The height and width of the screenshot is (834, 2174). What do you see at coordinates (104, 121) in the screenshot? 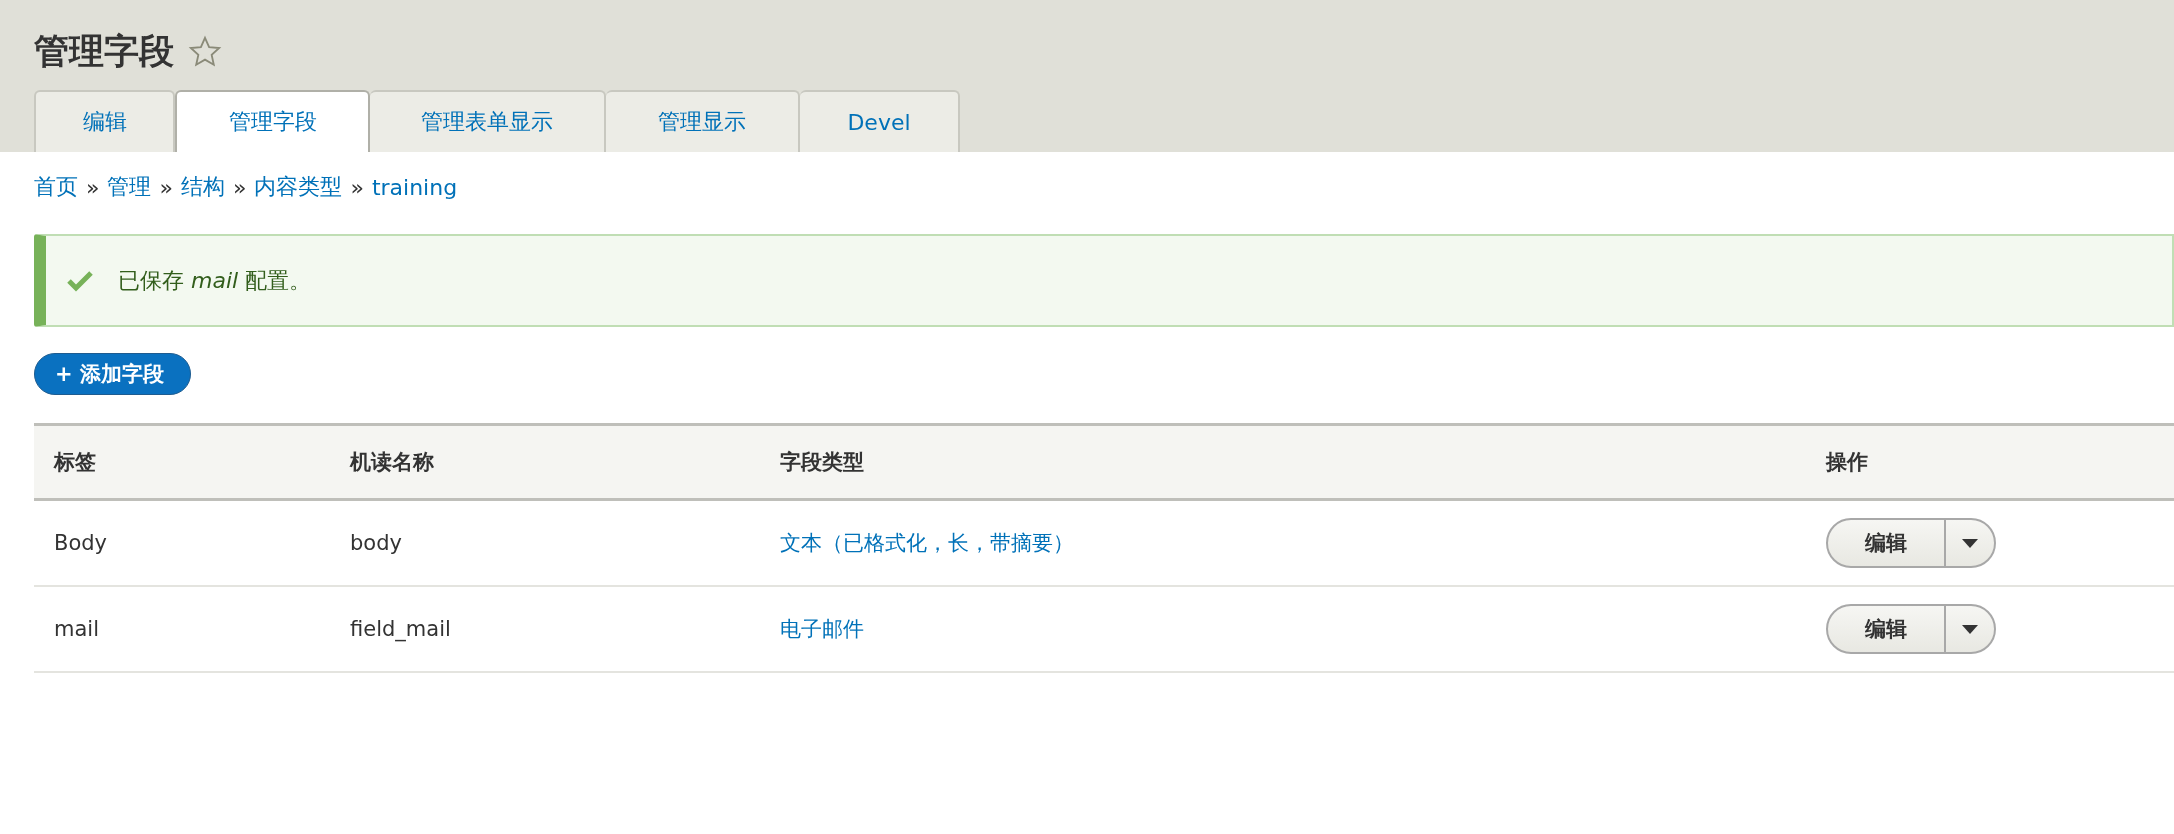
I see `tab: 编辑` at bounding box center [104, 121].